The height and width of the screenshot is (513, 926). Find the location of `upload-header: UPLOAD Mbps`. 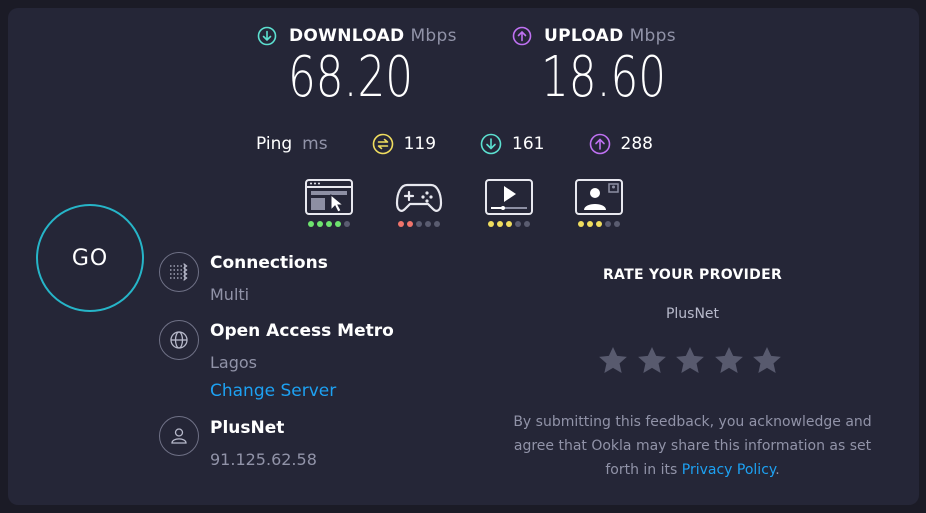

upload-header: UPLOAD Mbps is located at coordinates (594, 36).